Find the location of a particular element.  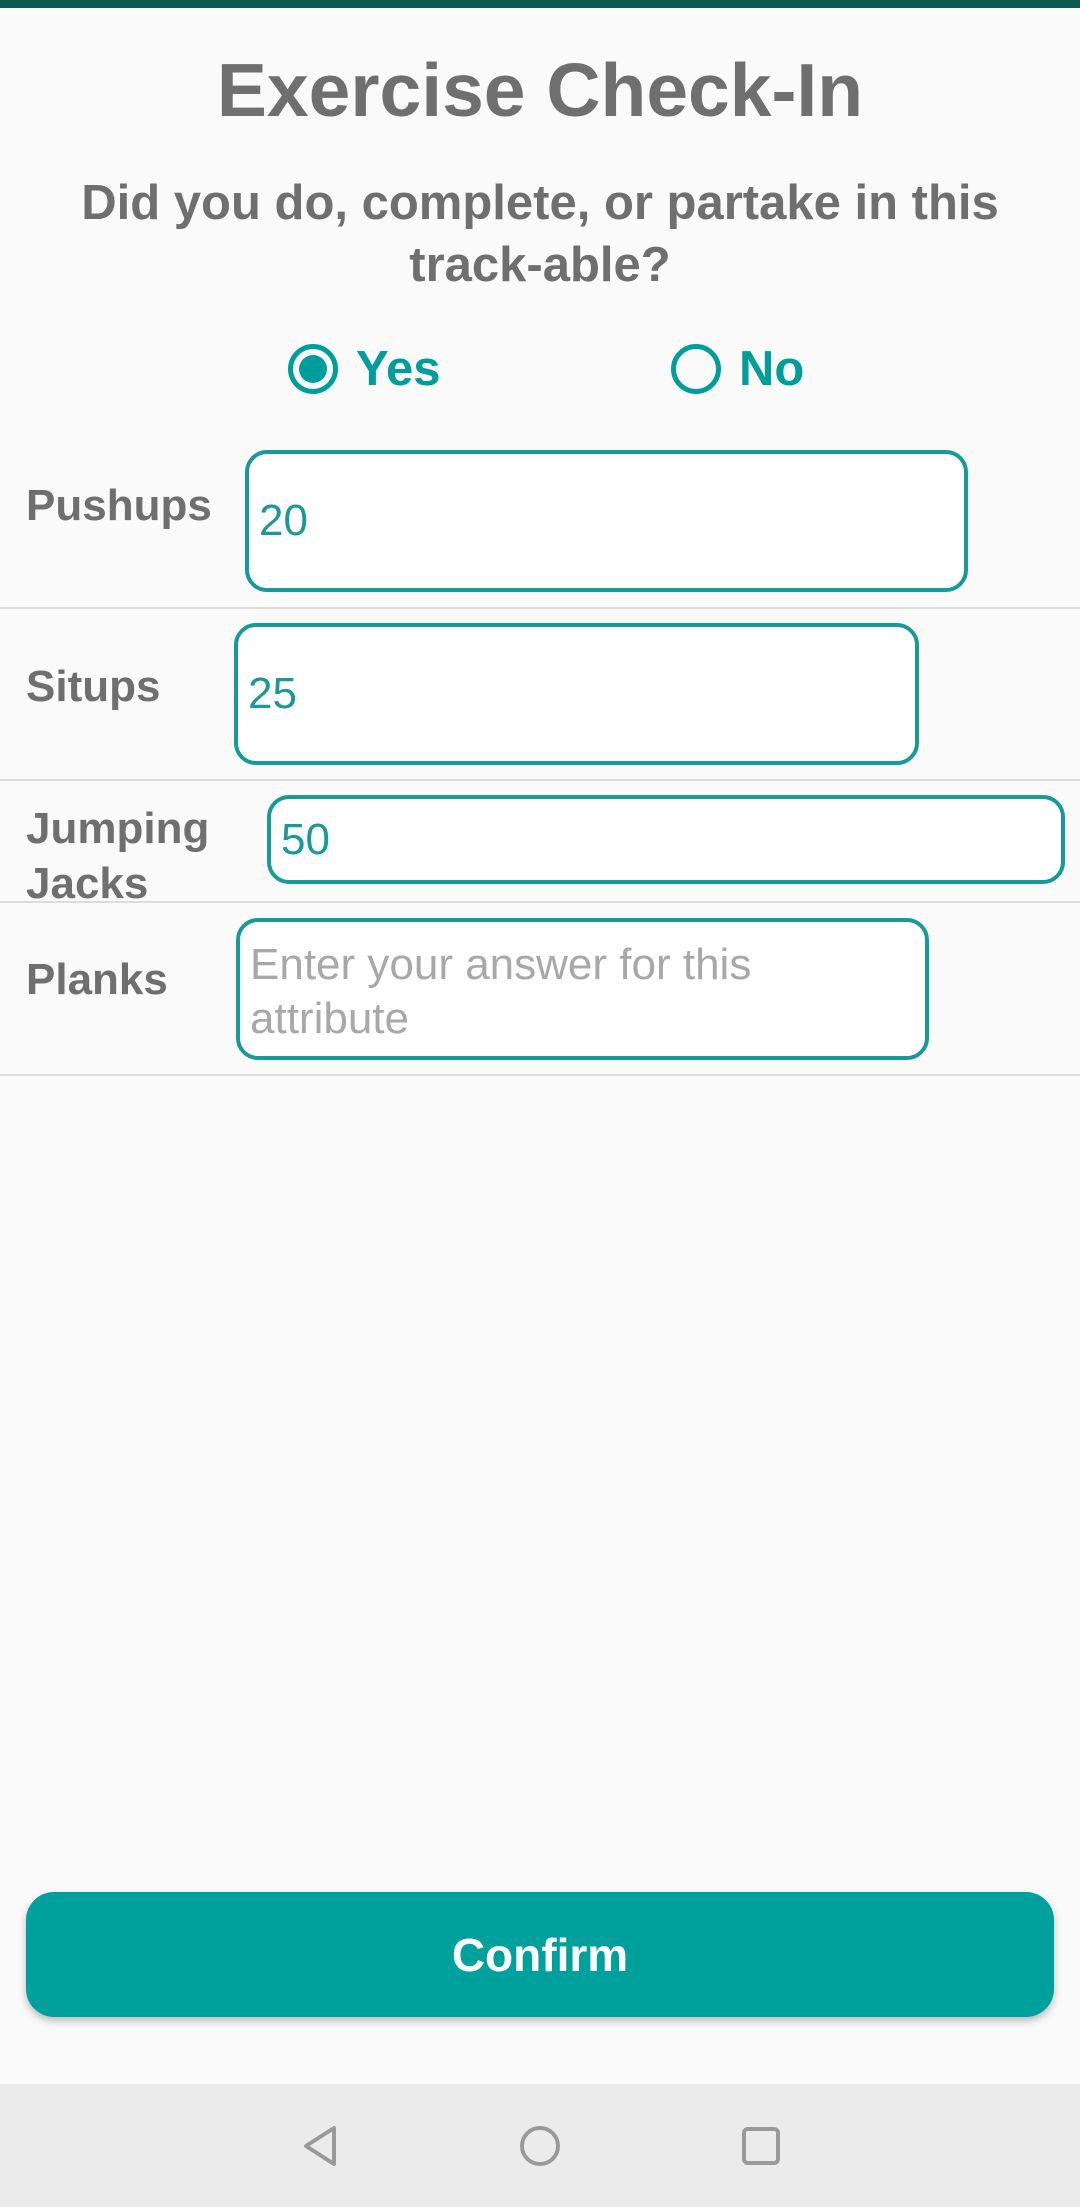

jumping-jacks-input is located at coordinates (666, 839).